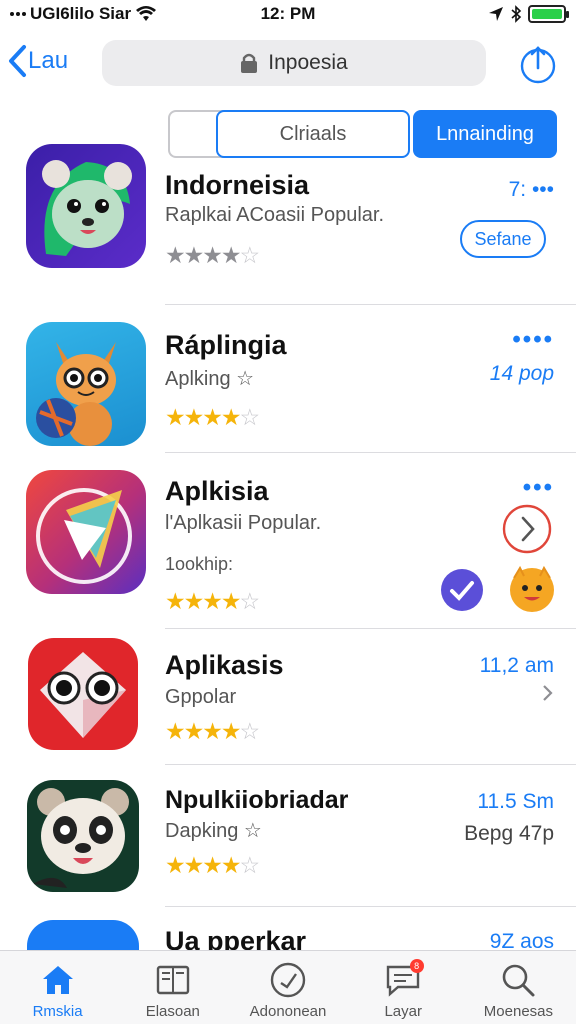 The height and width of the screenshot is (1024, 576). What do you see at coordinates (531, 189) in the screenshot?
I see `app-meta: 7: •••` at bounding box center [531, 189].